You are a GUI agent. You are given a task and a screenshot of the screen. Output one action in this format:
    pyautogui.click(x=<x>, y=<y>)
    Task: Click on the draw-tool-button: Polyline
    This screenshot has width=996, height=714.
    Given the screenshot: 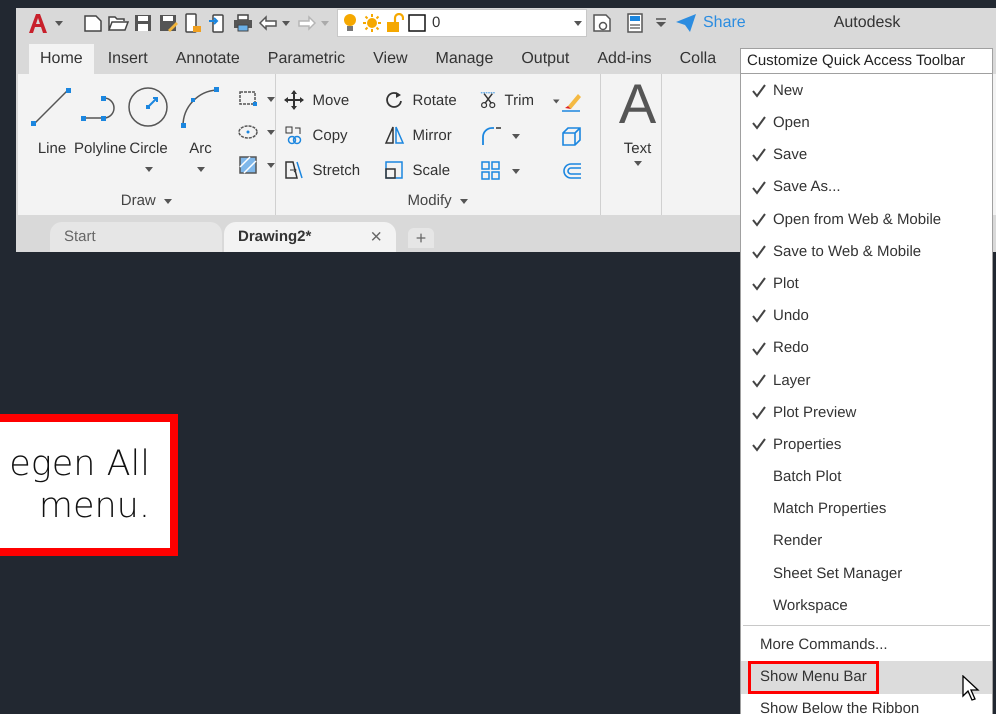 What is the action you would take?
    pyautogui.click(x=100, y=136)
    